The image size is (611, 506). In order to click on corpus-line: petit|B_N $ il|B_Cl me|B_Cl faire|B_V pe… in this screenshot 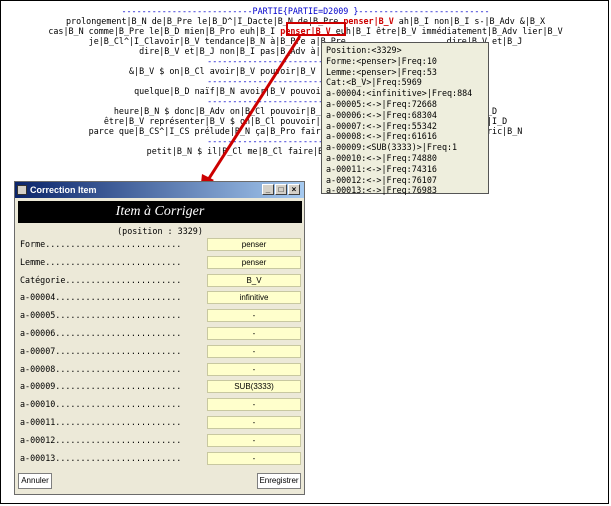, I will do `click(305, 151)`.